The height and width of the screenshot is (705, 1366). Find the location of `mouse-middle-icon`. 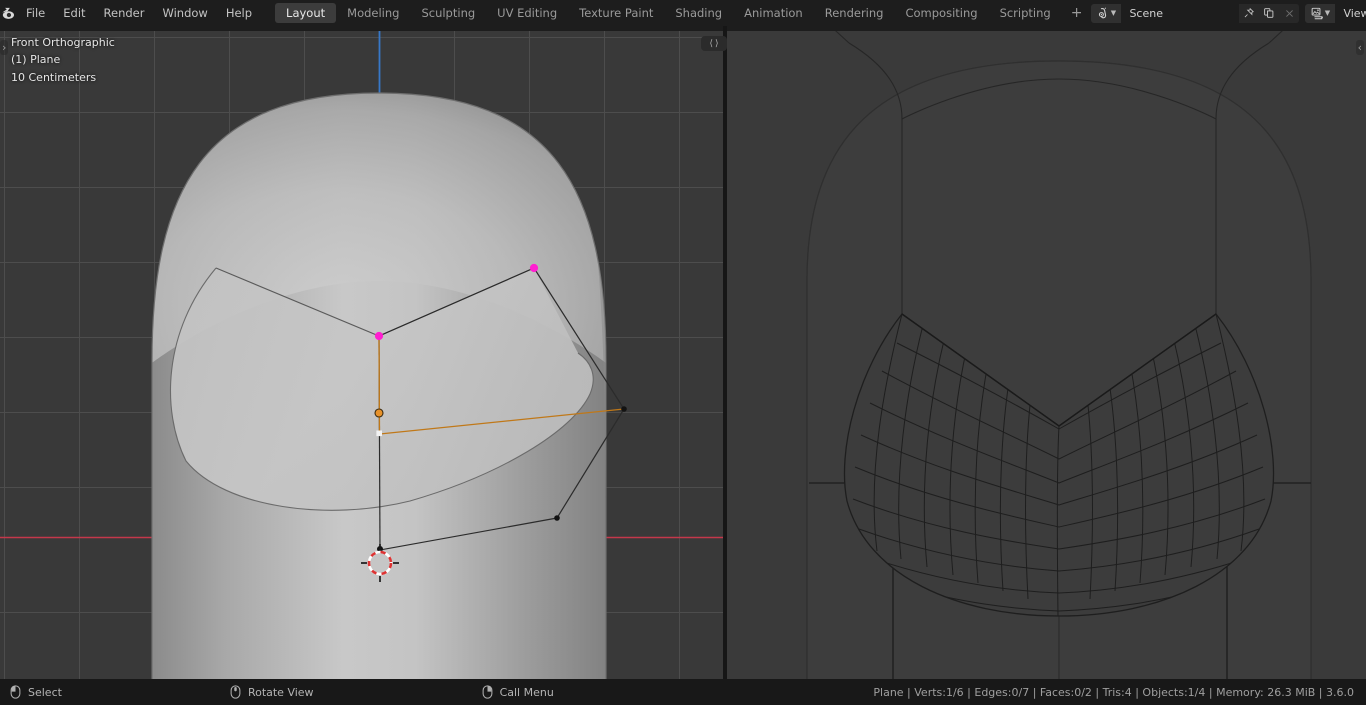

mouse-middle-icon is located at coordinates (235, 692).